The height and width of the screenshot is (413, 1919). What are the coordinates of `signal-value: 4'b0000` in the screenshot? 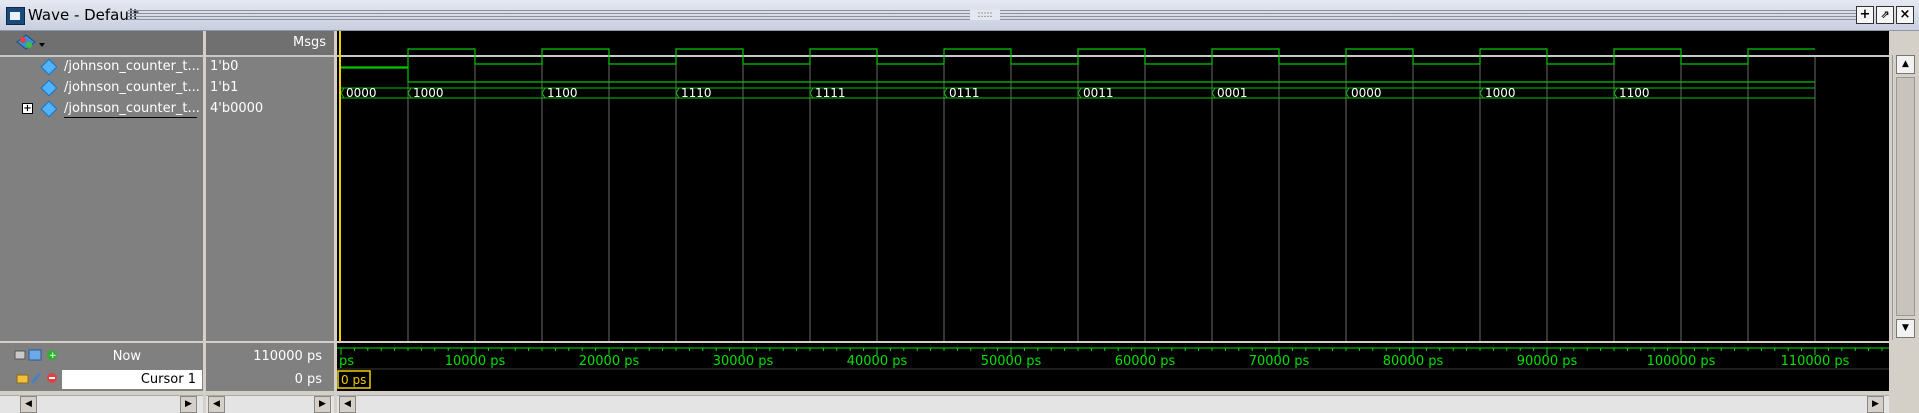 It's located at (237, 108).